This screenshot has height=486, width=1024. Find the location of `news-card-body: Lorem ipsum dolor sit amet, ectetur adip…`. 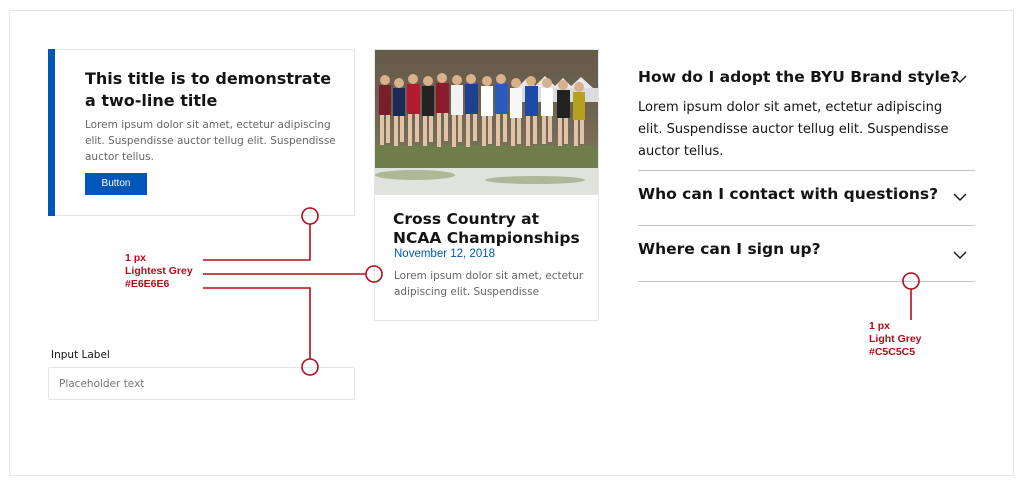

news-card-body: Lorem ipsum dolor sit amet, ectetur adip… is located at coordinates (489, 284).